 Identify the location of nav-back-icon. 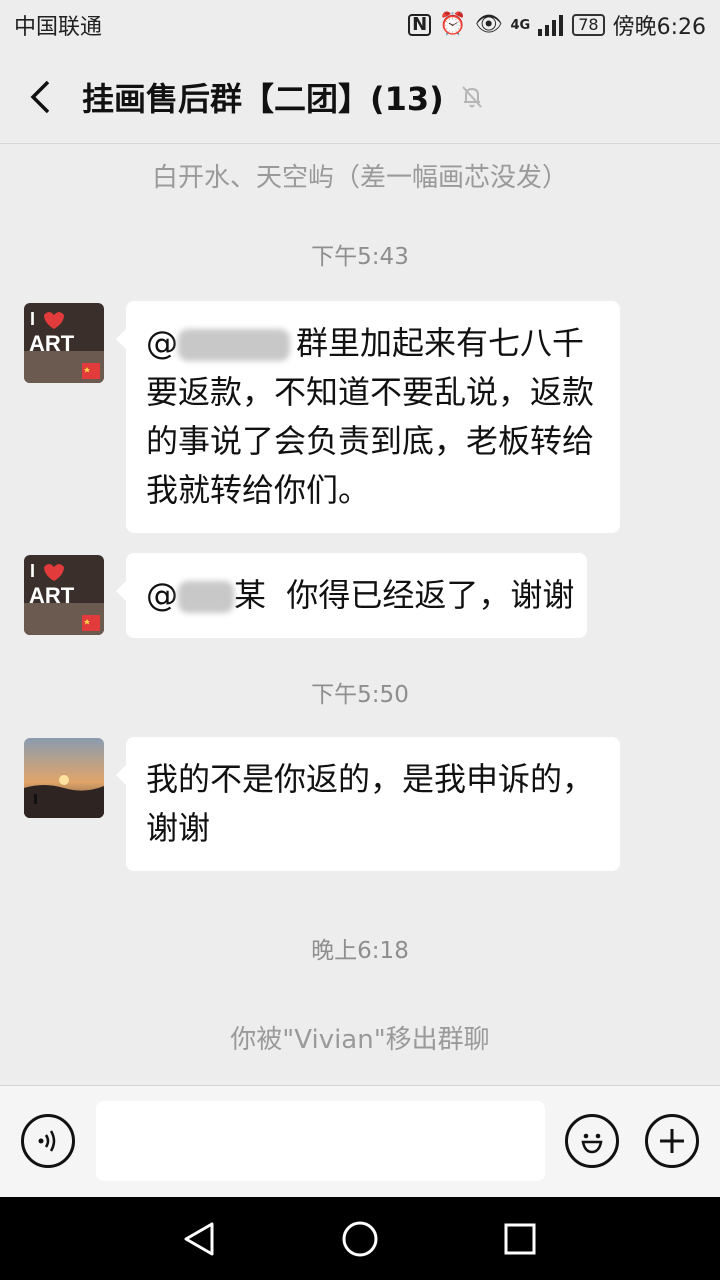
(200, 1239).